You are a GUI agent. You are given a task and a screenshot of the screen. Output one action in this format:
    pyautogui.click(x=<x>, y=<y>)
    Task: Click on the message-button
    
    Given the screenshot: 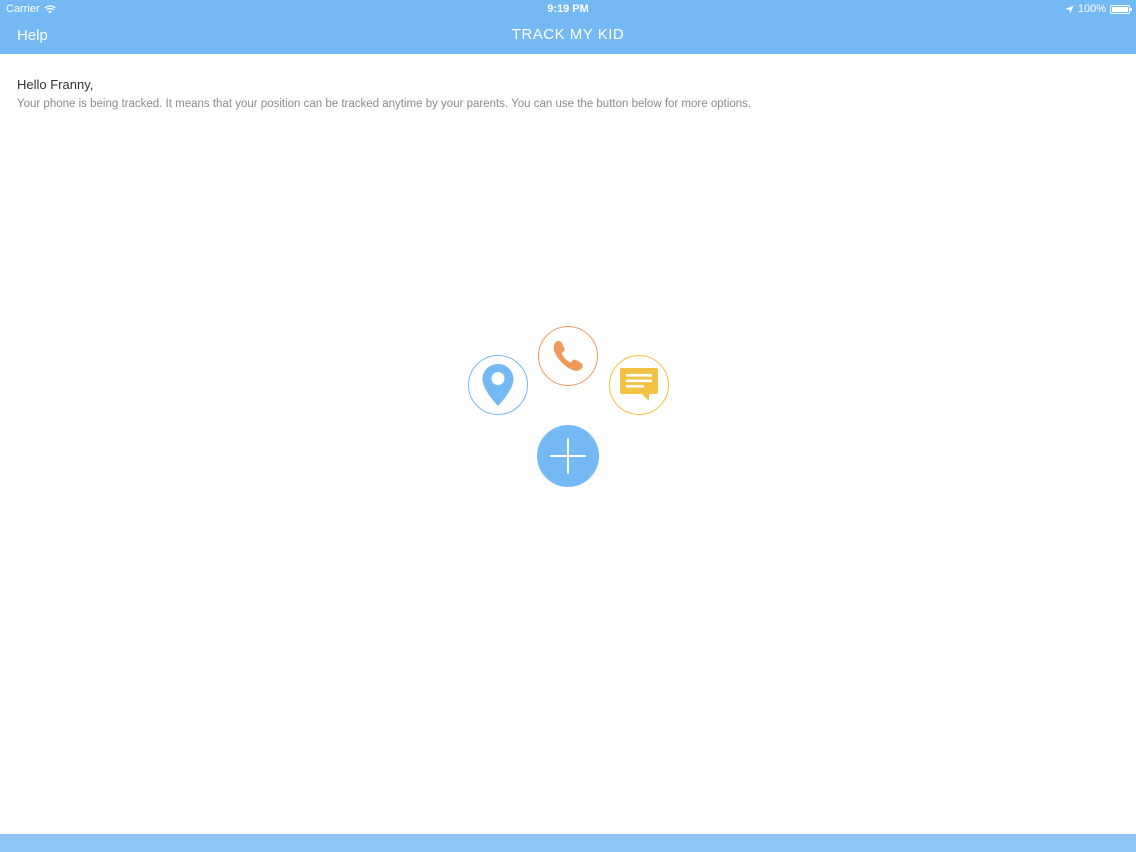 What is the action you would take?
    pyautogui.click(x=639, y=385)
    